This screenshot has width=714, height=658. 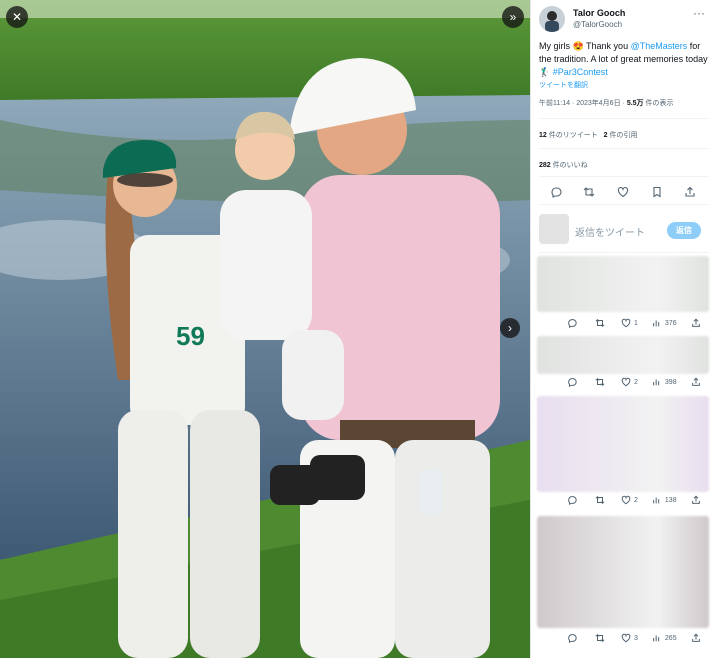 I want to click on author-name: Talor Gooch, so click(x=599, y=13).